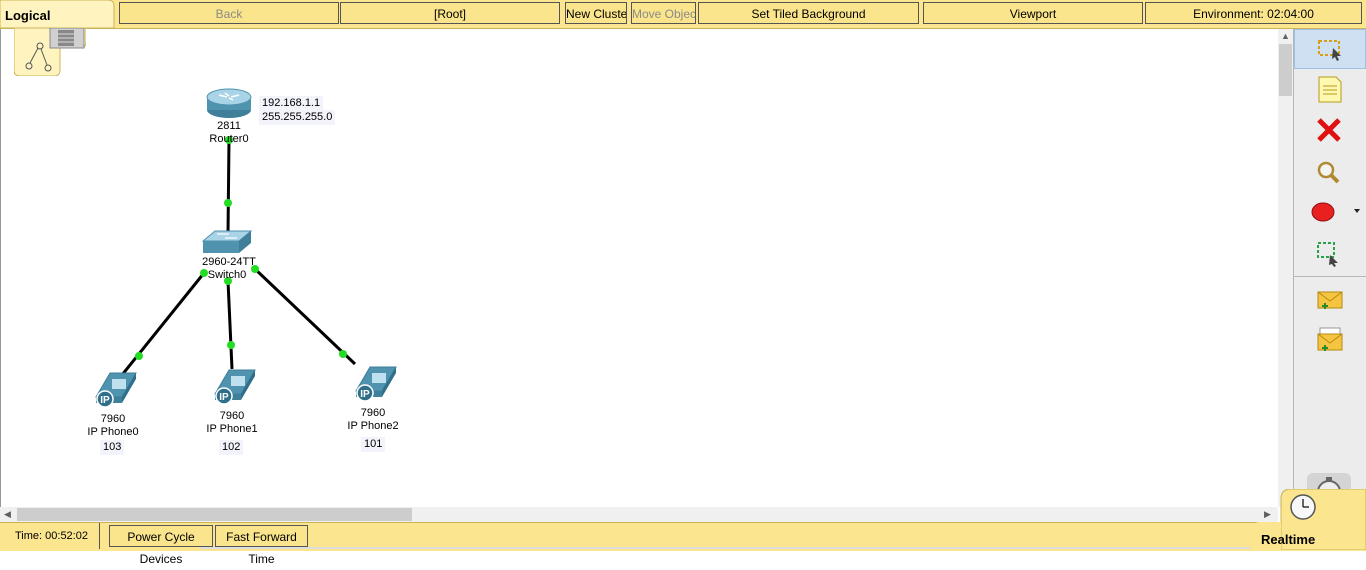 Image resolution: width=1366 pixels, height=570 pixels. I want to click on time-display: Time: 00:52:02, so click(51, 536).